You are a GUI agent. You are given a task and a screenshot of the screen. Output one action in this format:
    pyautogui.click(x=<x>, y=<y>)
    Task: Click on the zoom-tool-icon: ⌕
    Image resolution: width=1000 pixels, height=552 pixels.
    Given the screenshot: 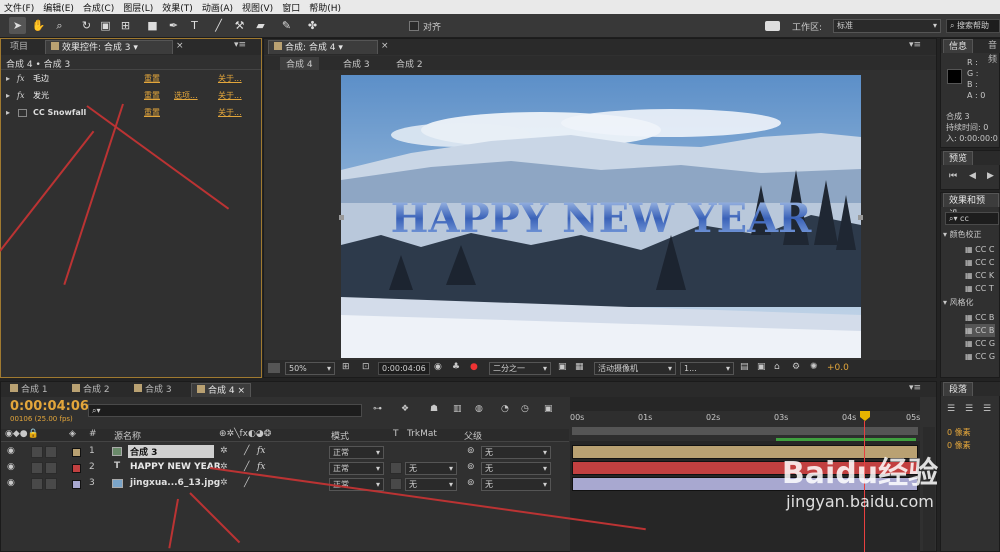 What is the action you would take?
    pyautogui.click(x=59, y=25)
    